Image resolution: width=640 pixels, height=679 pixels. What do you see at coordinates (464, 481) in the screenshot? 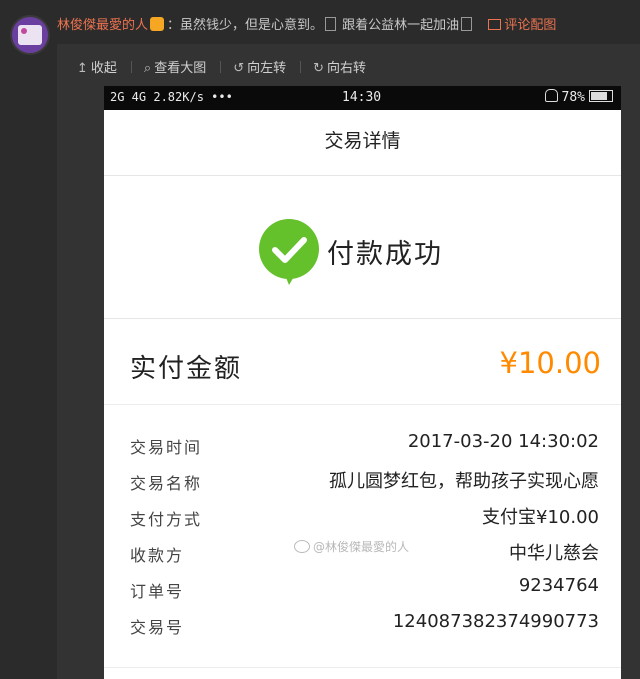
I see `detail-value: 孤儿圆梦红包，帮助孩子实现心愿` at bounding box center [464, 481].